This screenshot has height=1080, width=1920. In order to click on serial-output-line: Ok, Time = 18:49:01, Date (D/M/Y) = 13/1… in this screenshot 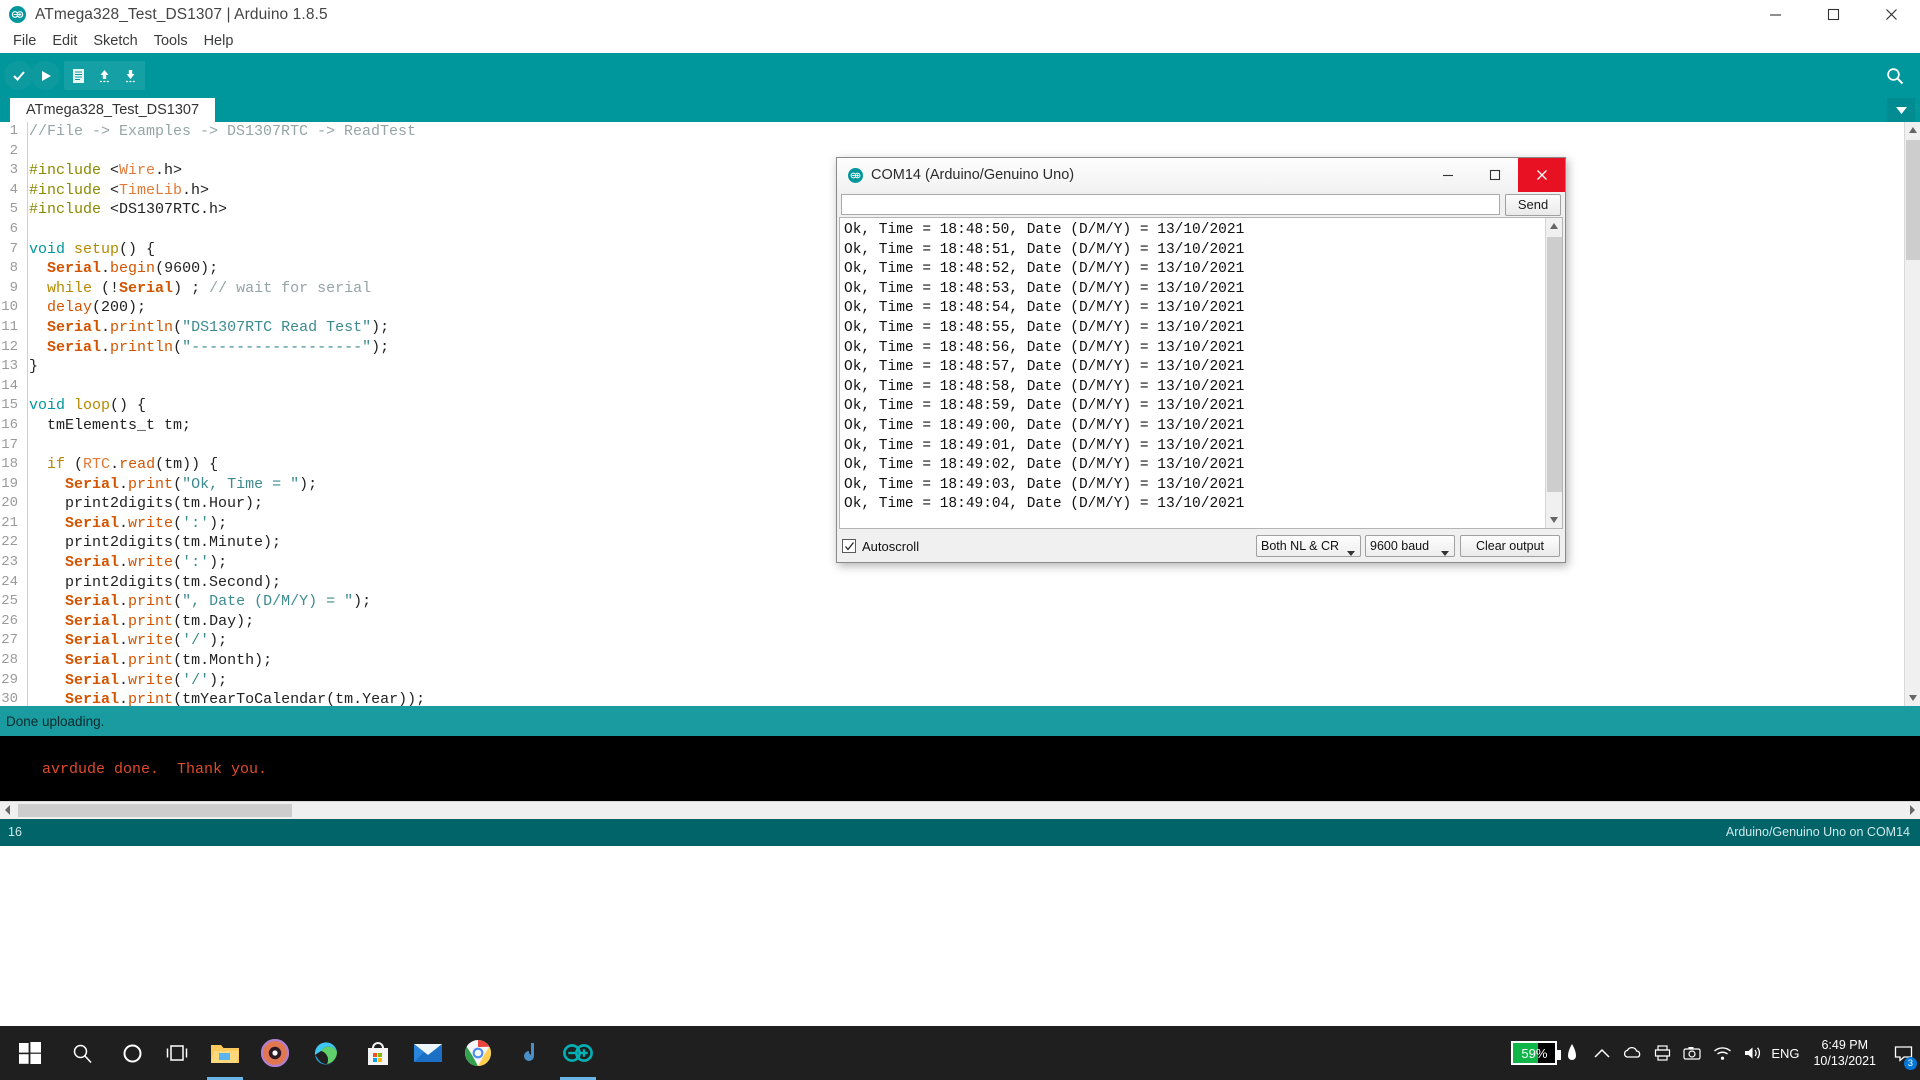, I will do `click(1044, 445)`.